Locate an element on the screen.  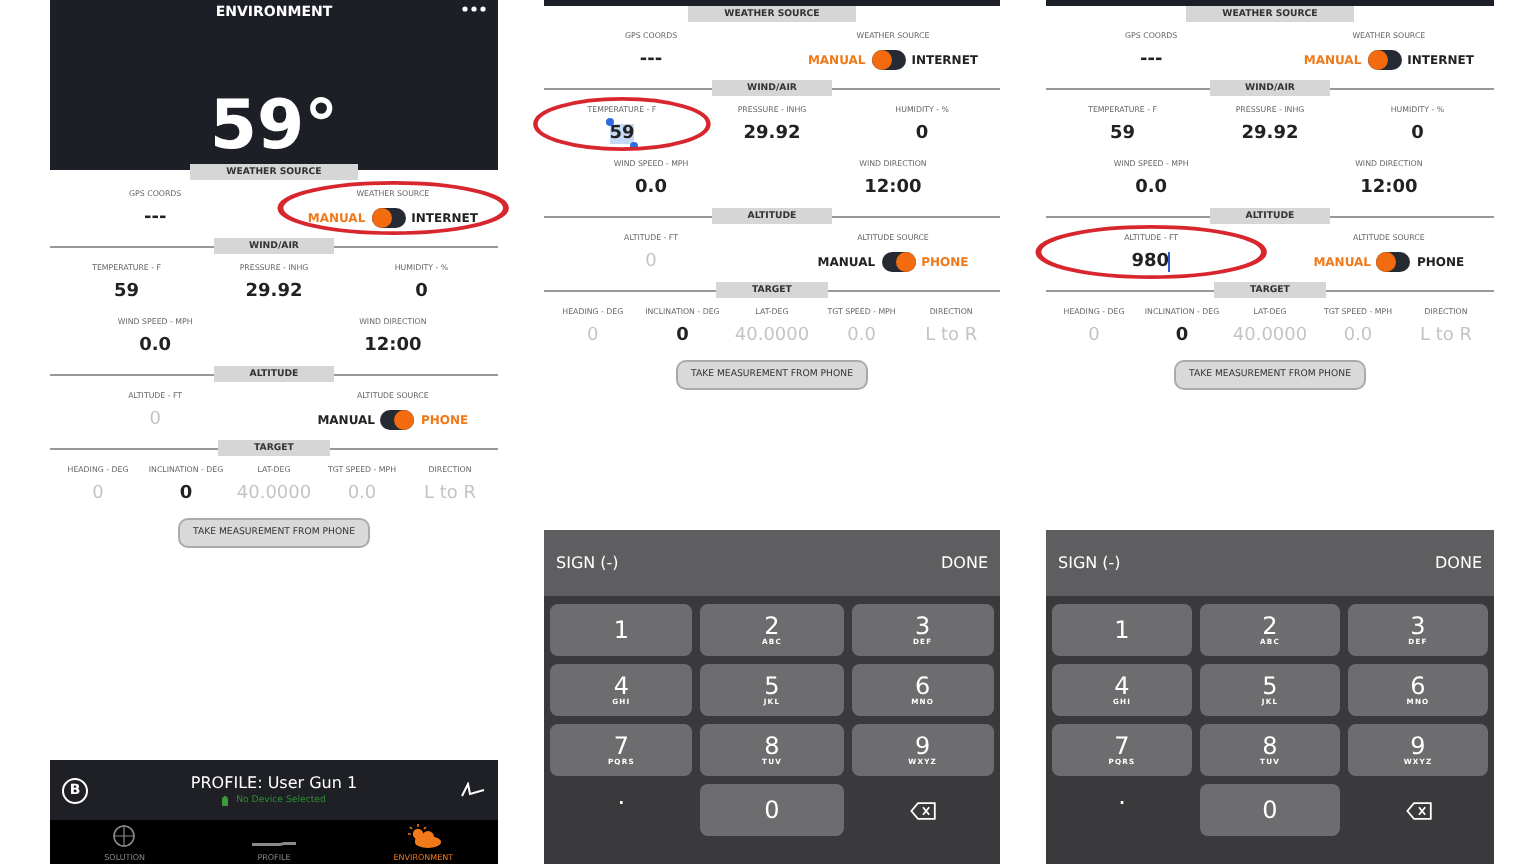
profile-title: PROFILE: User Gun 1 is located at coordinates (274, 783).